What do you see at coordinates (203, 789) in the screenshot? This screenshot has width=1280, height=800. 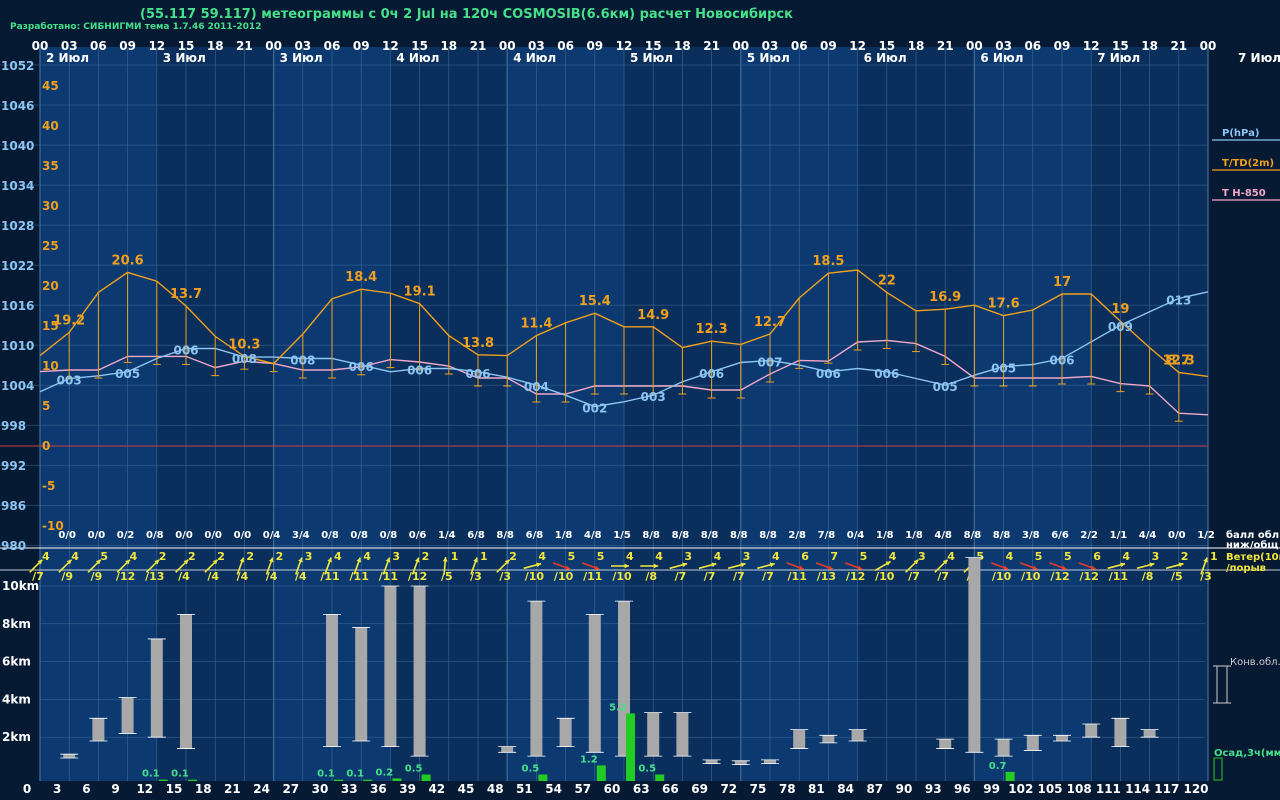 I see `bottom-hour-tick: 18` at bounding box center [203, 789].